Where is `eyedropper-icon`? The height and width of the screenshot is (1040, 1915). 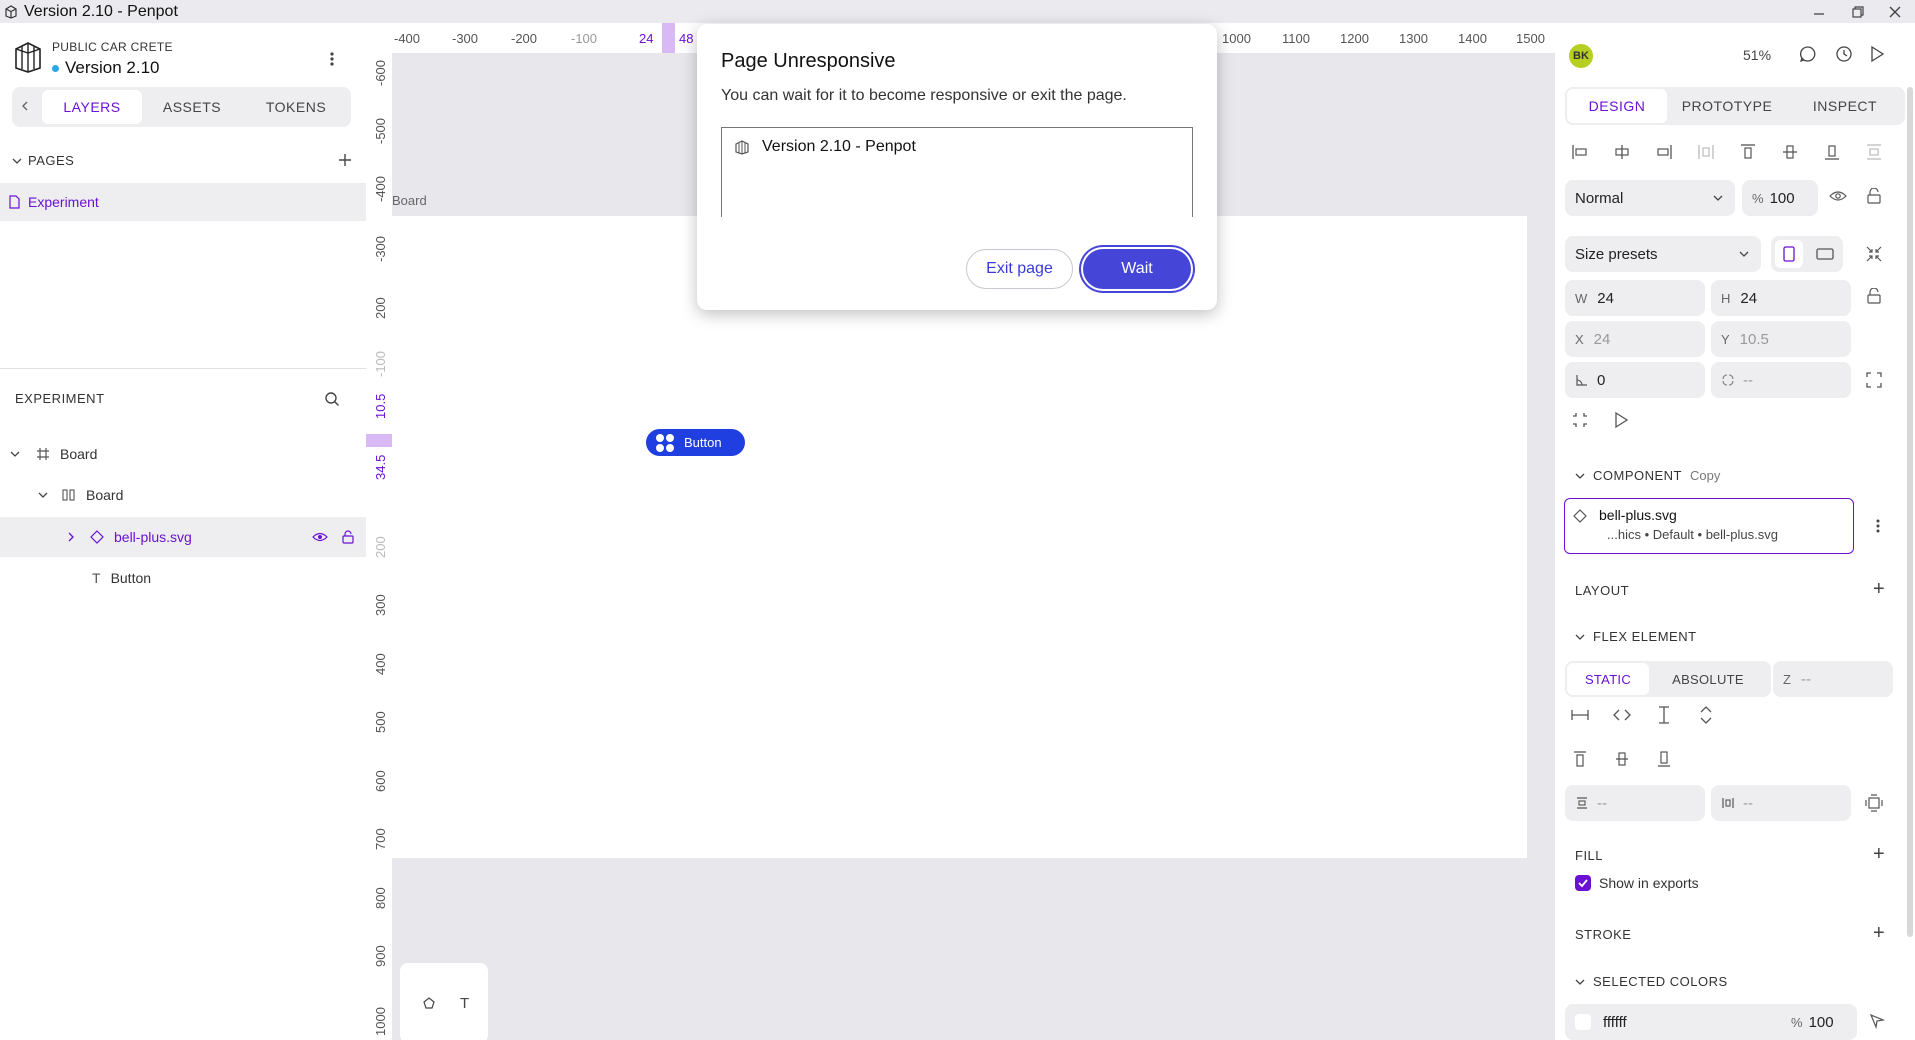 eyedropper-icon is located at coordinates (1877, 1021).